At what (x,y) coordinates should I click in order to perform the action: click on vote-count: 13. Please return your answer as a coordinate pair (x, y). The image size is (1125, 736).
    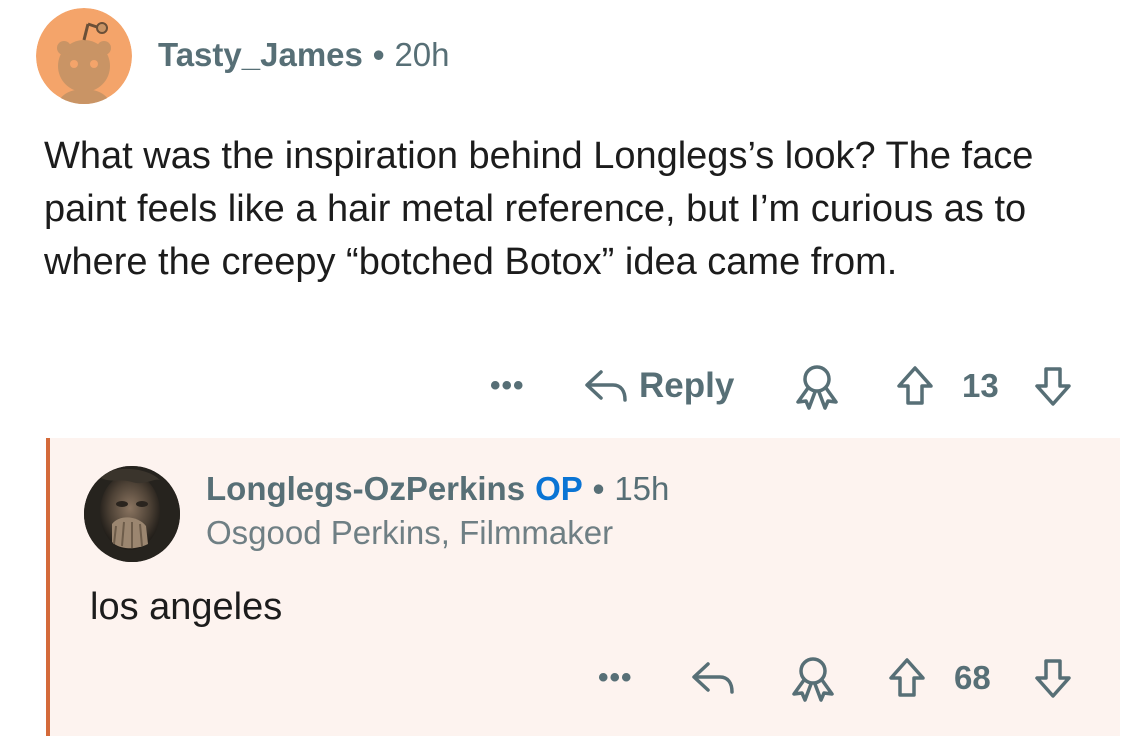
    Looking at the image, I should click on (980, 385).